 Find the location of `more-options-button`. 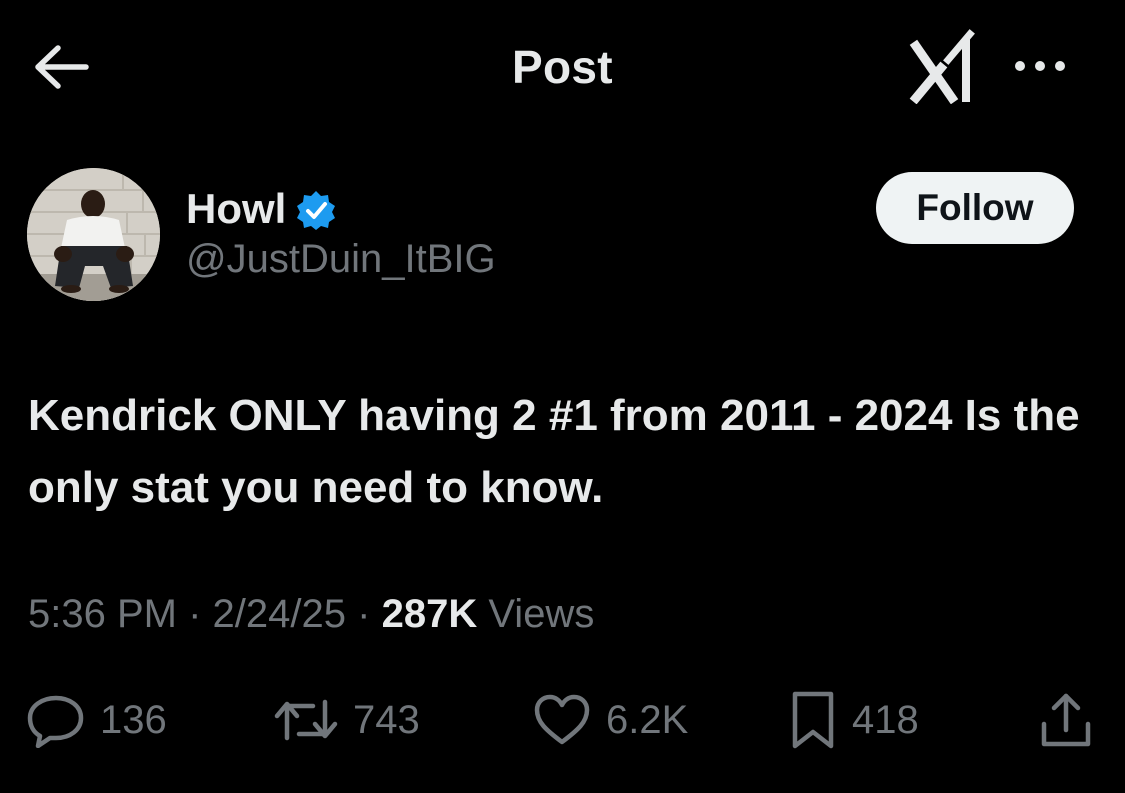

more-options-button is located at coordinates (1040, 66).